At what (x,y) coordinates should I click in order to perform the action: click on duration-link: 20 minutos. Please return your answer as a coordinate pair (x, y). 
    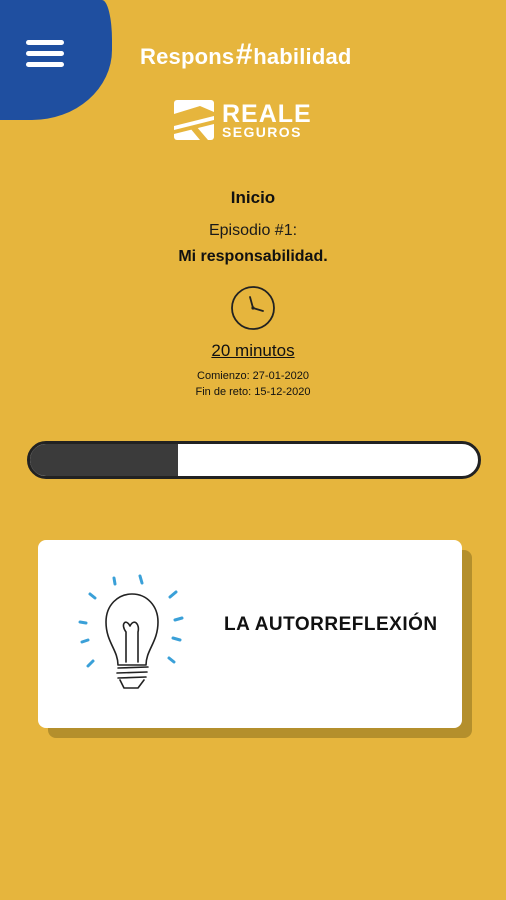
    Looking at the image, I should click on (253, 351).